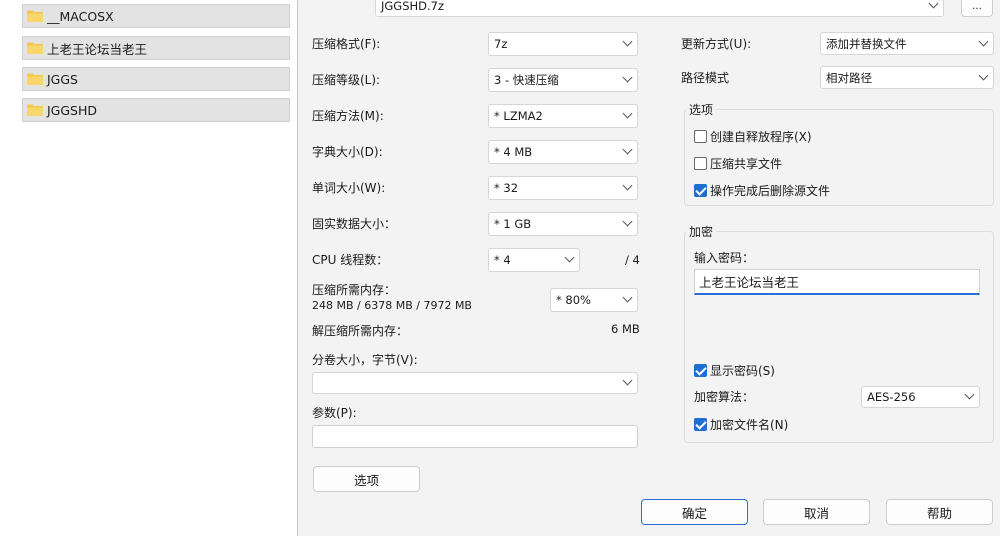 The image size is (1000, 536). I want to click on list-item: 上老王论坛当老王, so click(156, 48).